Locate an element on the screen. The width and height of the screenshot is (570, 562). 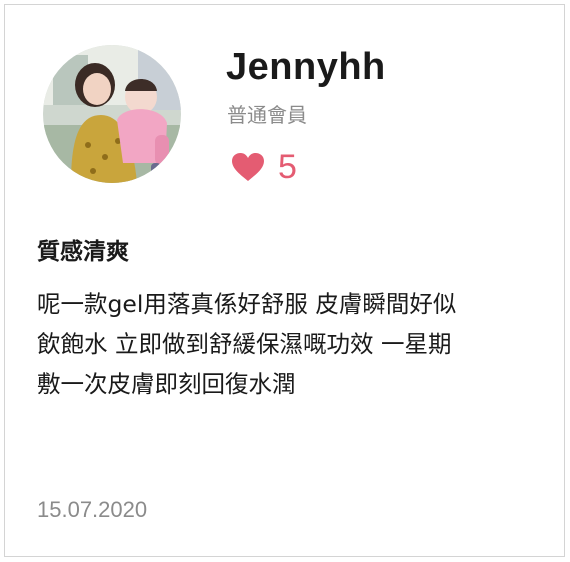
user-avatar is located at coordinates (112, 114).